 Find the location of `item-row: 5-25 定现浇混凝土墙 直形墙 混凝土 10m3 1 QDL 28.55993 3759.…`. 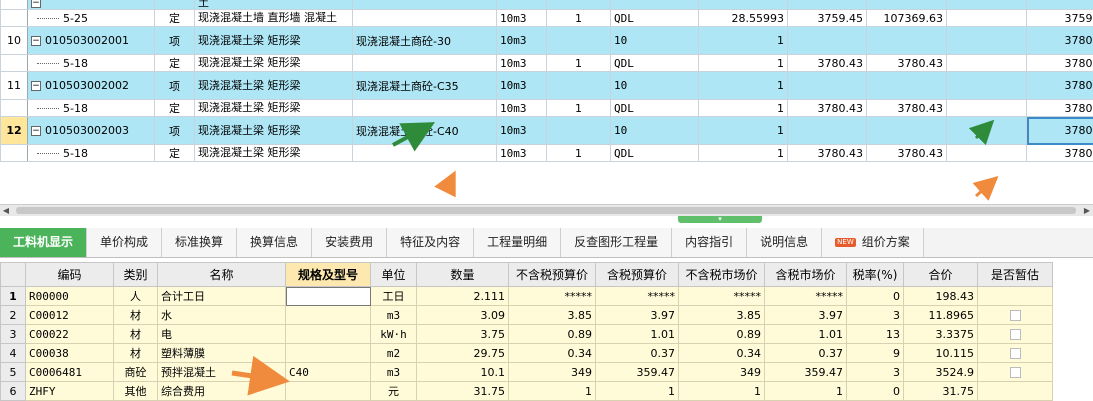

item-row: 5-25 定现浇混凝土墙 直形墙 混凝土 10m3 1 QDL 28.55993 3759.… is located at coordinates (546, 18).